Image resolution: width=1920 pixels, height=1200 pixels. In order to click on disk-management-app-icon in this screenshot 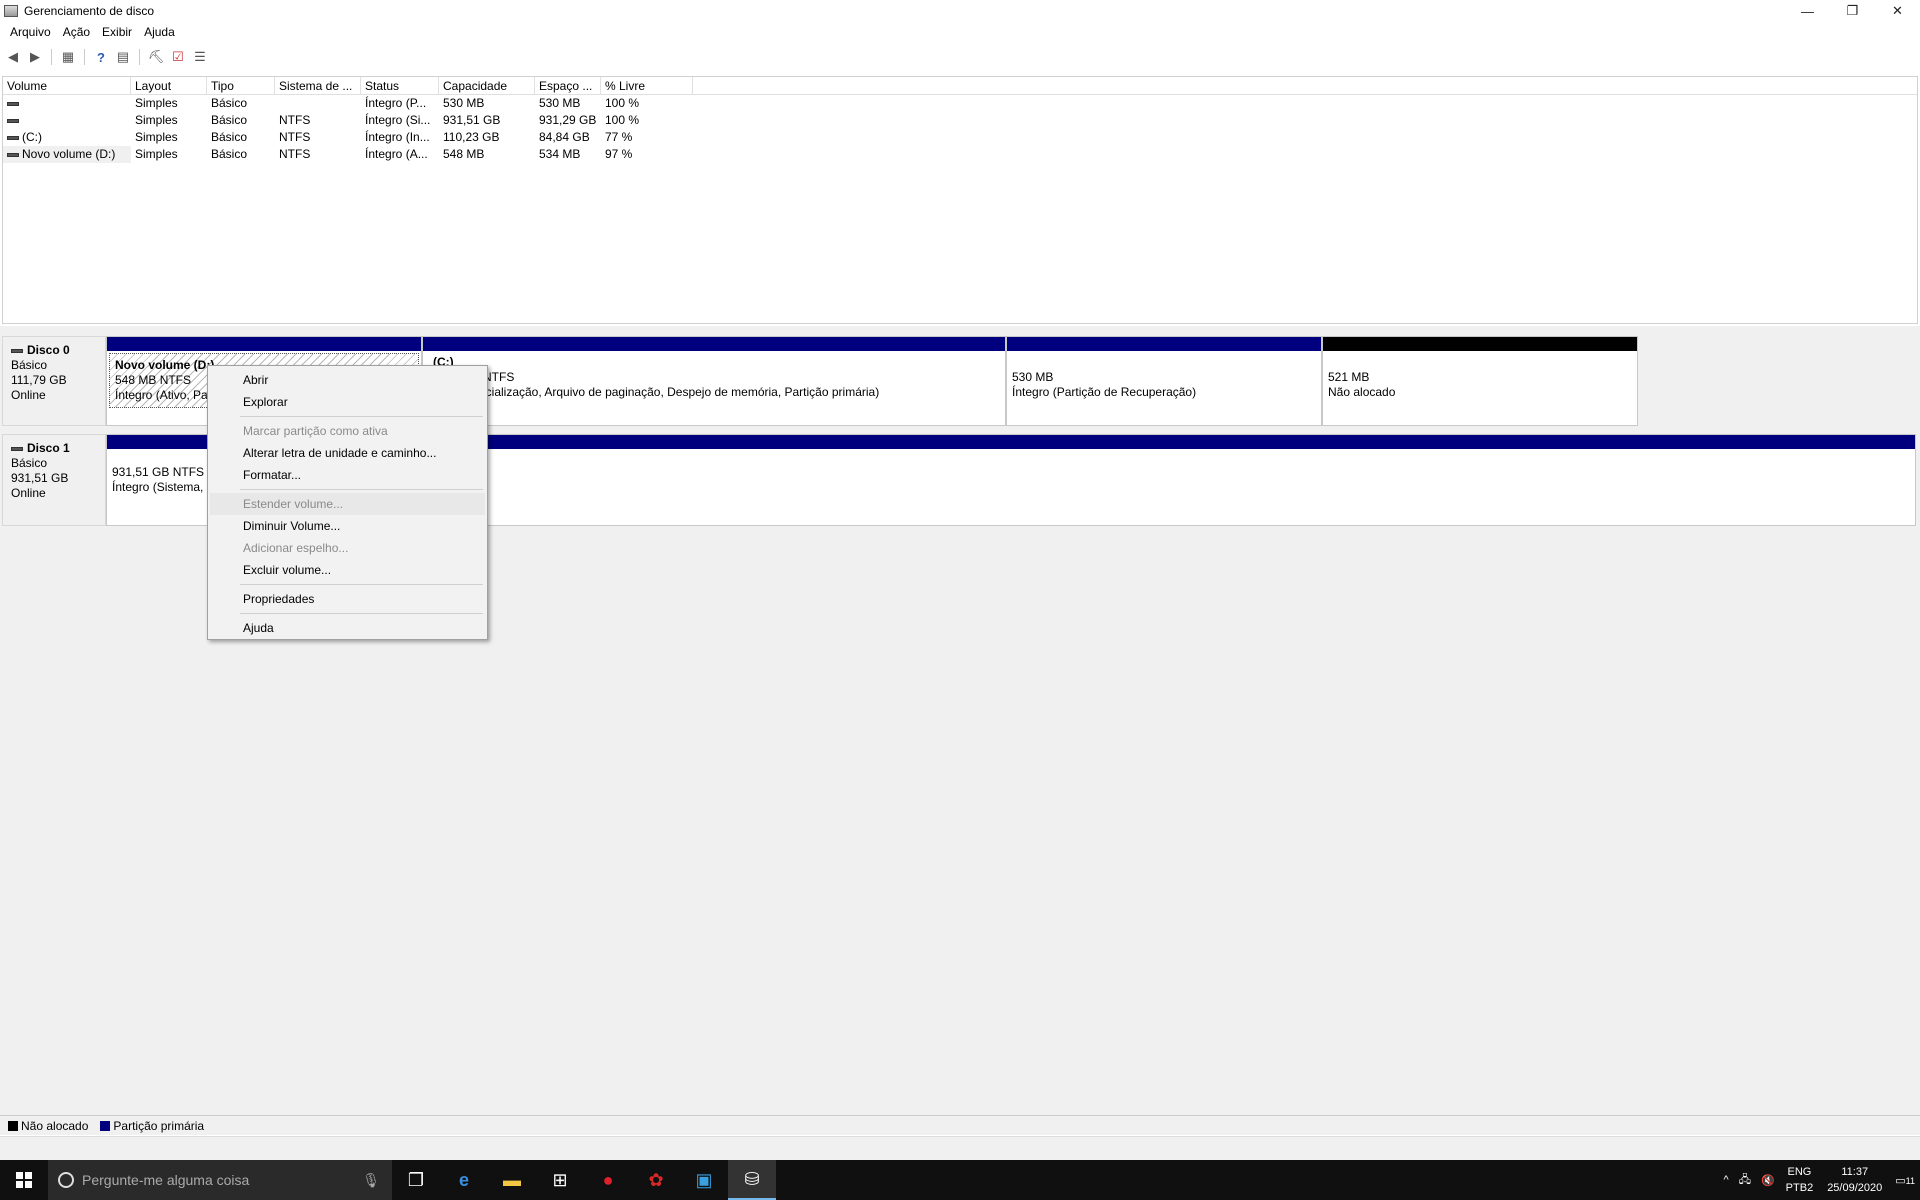, I will do `click(11, 11)`.